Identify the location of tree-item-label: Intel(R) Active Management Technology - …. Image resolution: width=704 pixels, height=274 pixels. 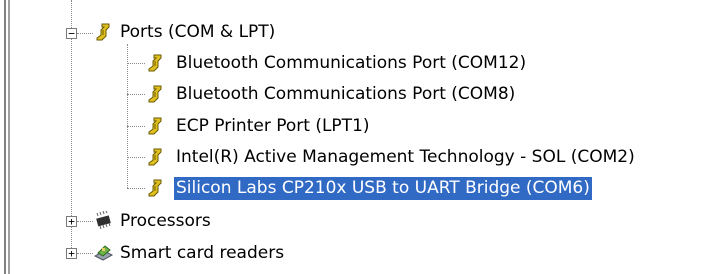
(405, 157).